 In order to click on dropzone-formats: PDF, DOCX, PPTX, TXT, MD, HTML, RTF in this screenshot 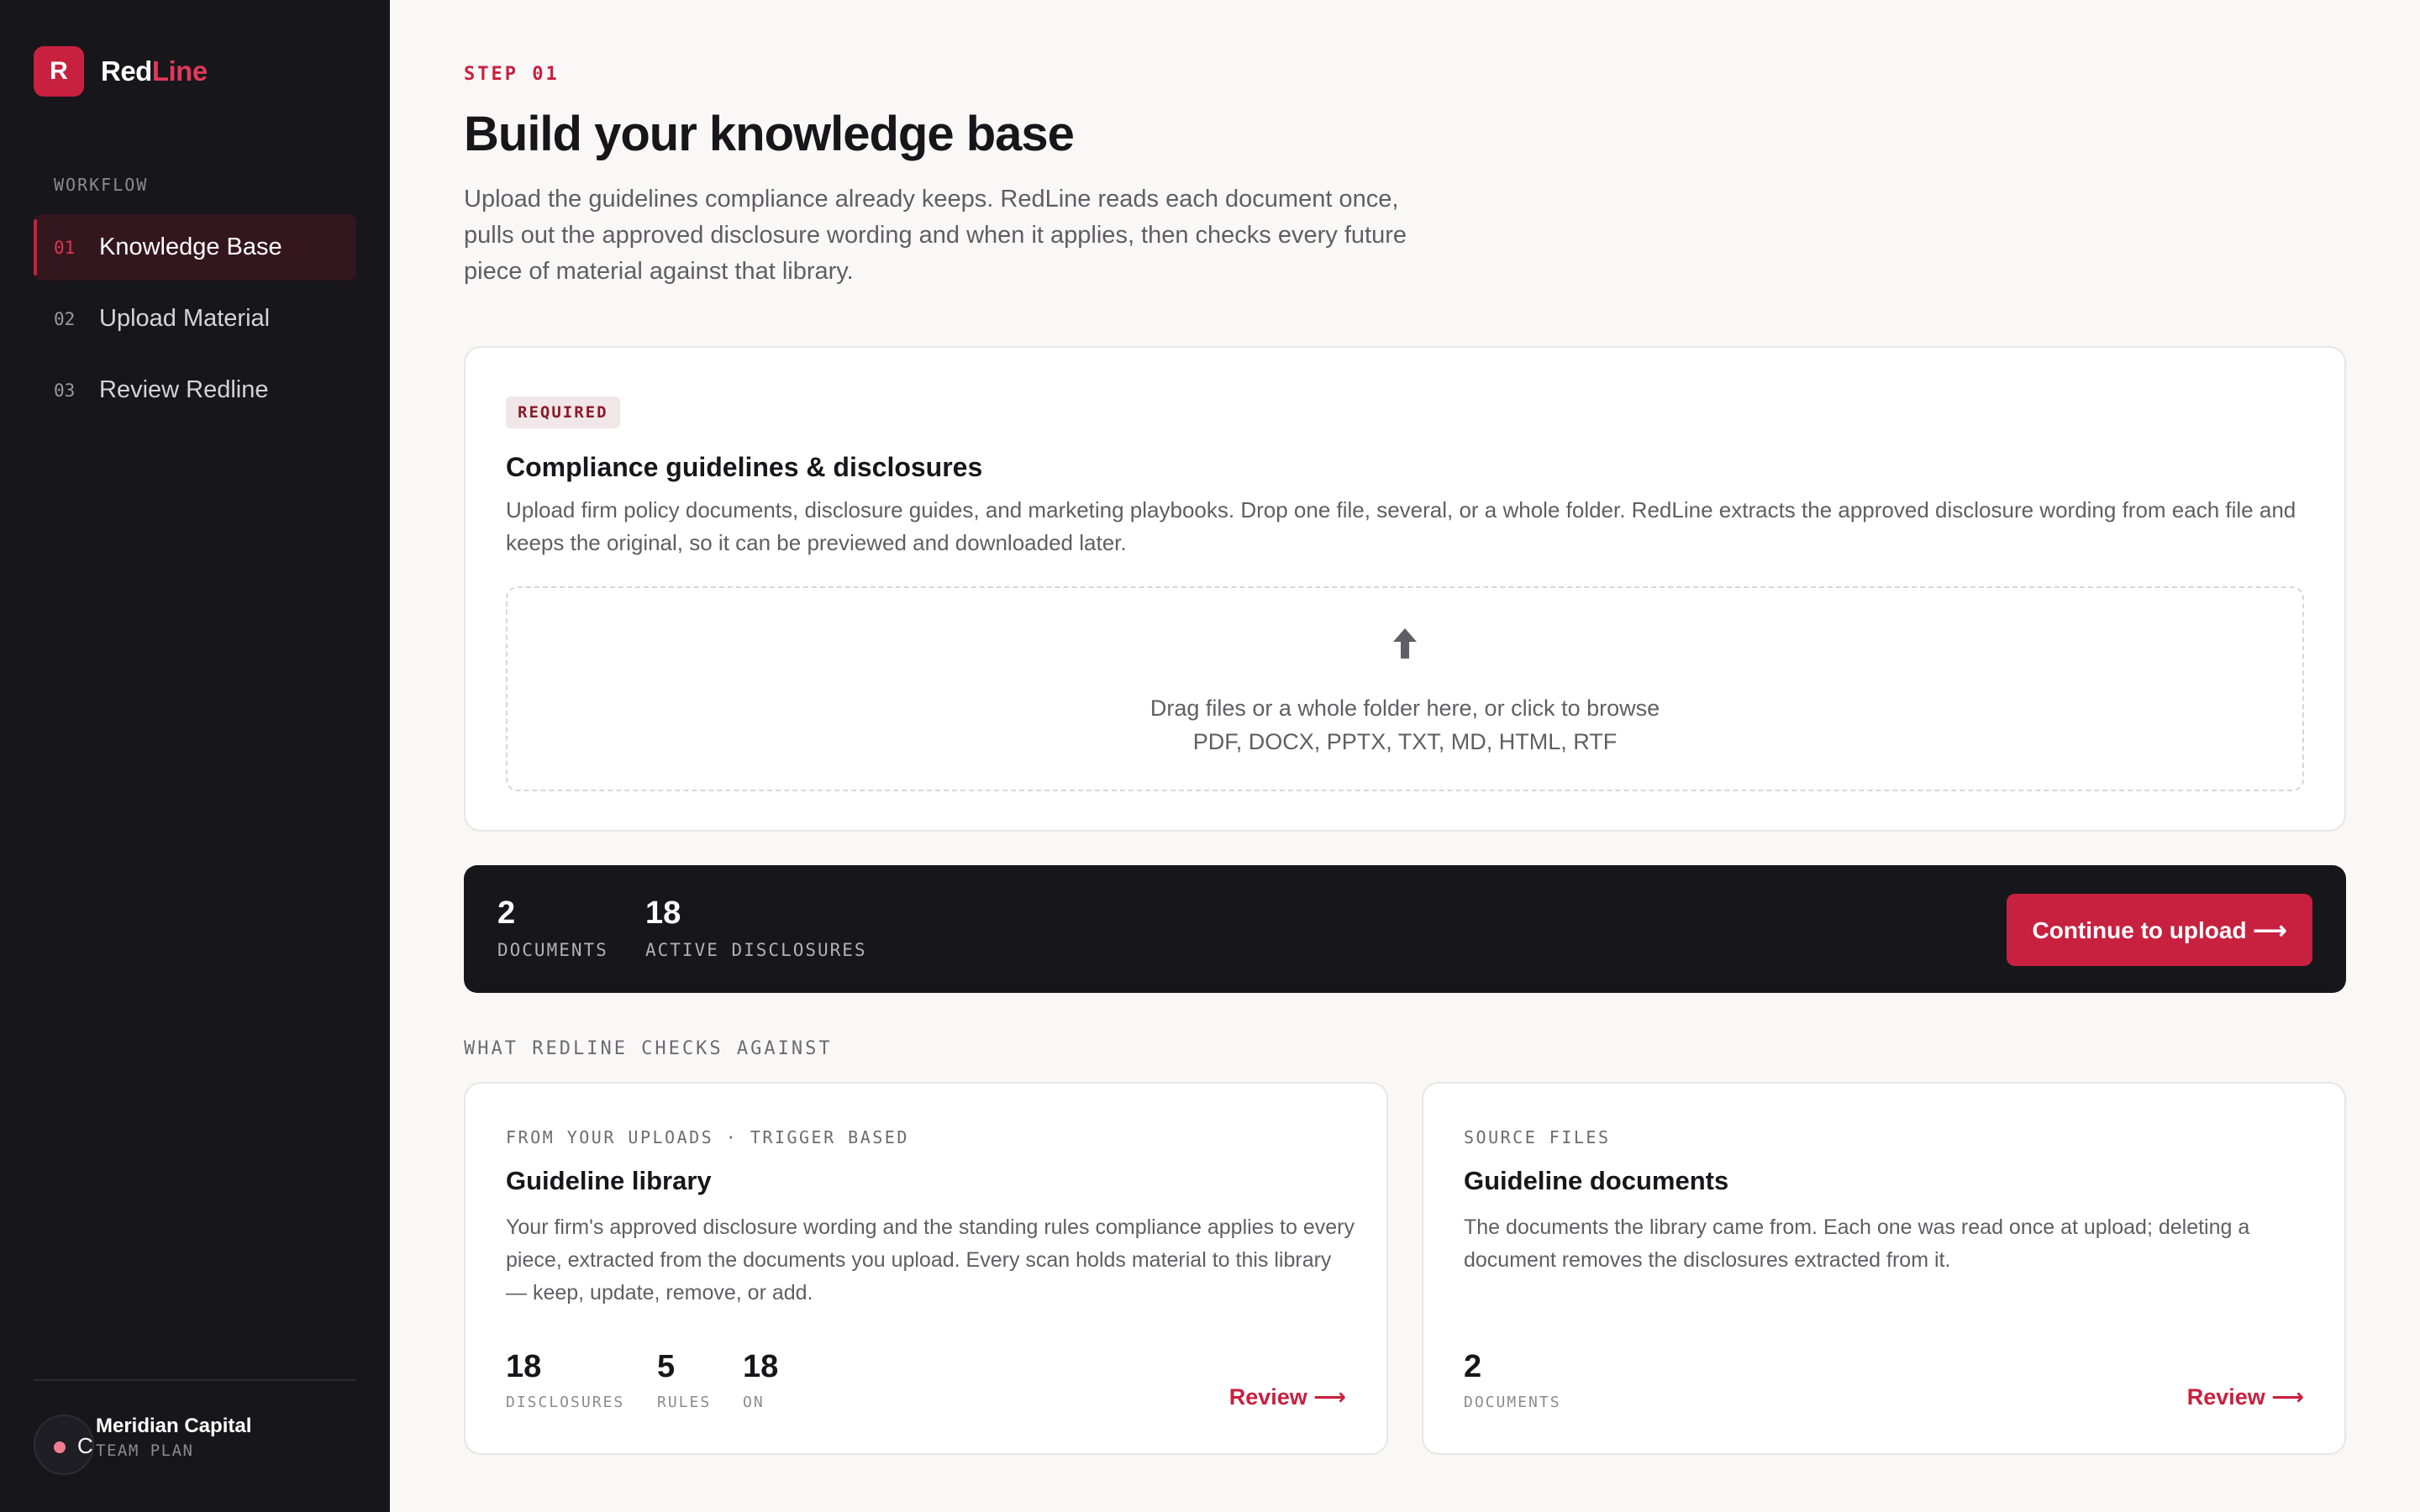, I will do `click(1405, 741)`.